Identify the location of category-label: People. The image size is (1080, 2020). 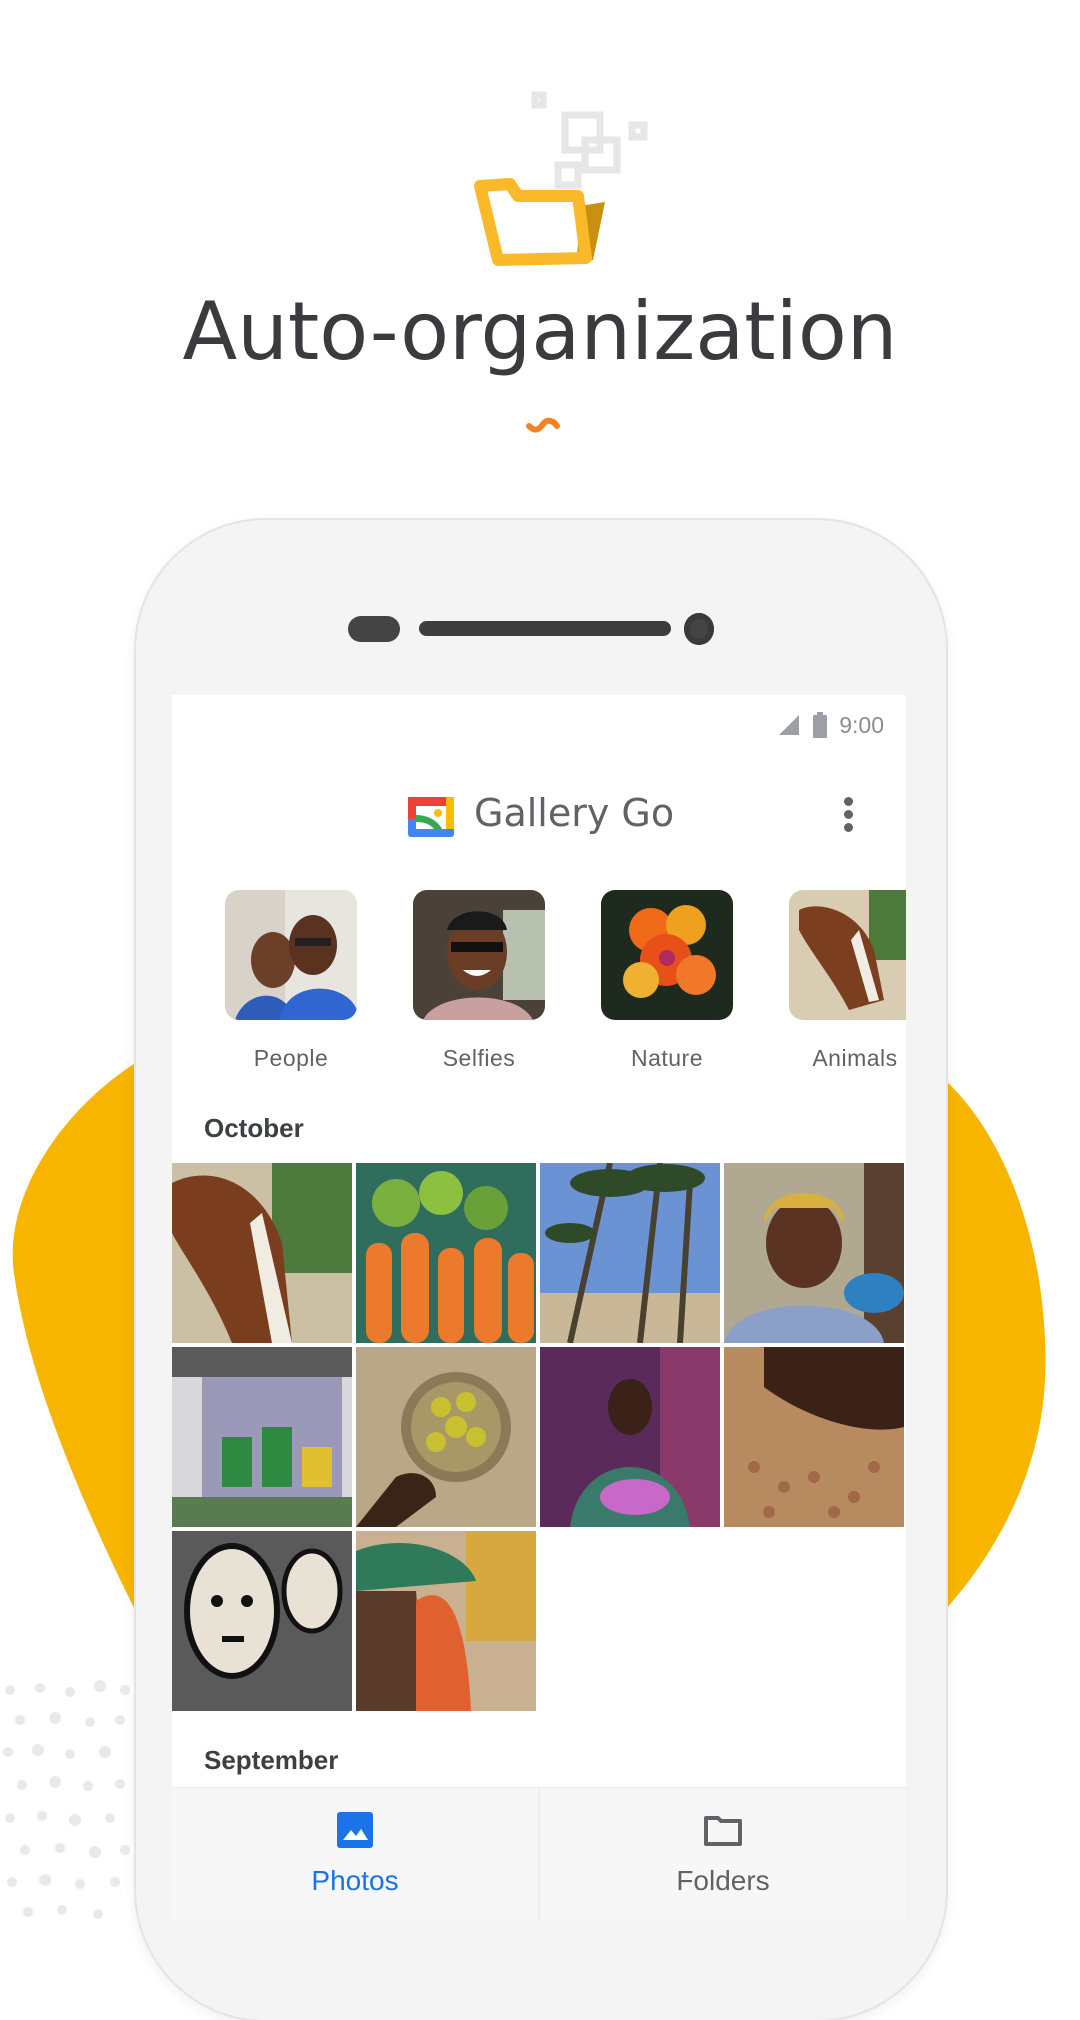
(291, 1058).